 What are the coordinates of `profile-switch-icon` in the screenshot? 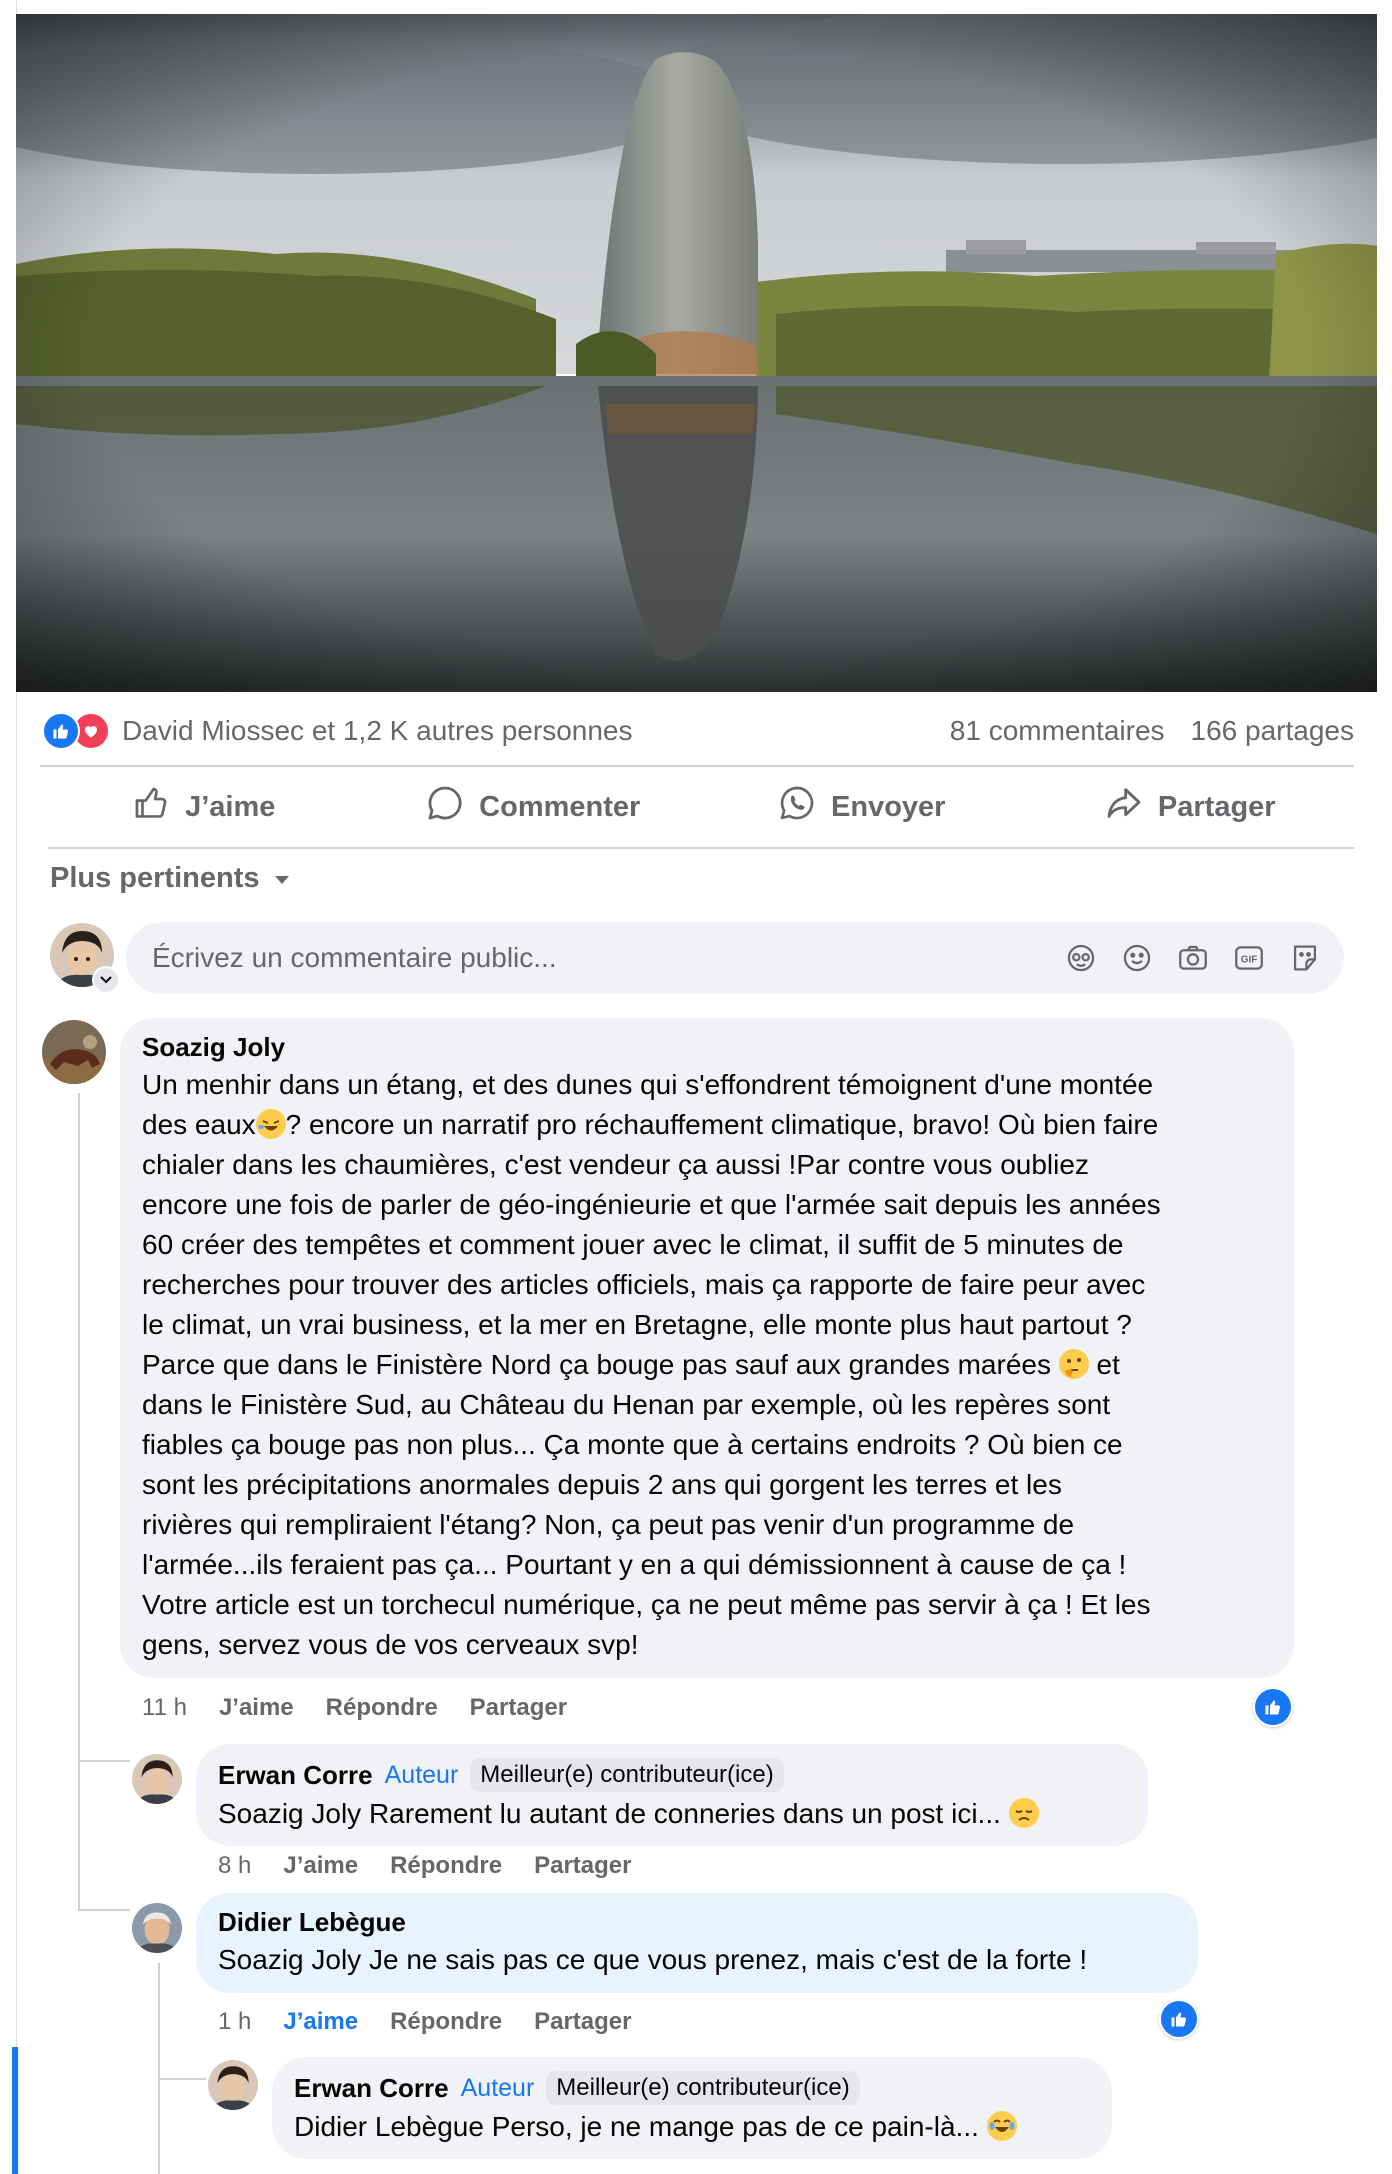 It's located at (106, 980).